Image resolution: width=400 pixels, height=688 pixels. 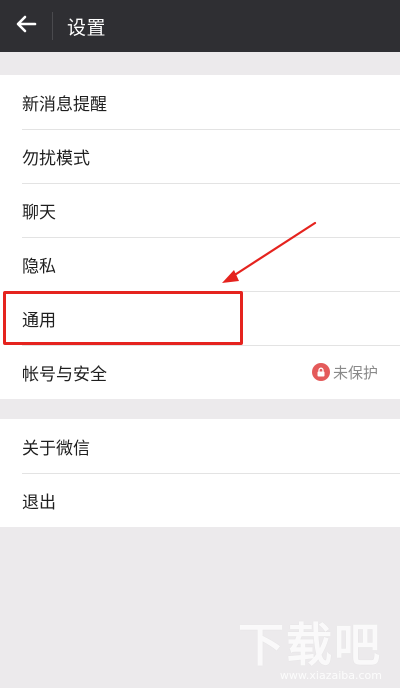 What do you see at coordinates (200, 446) in the screenshot?
I see `settings-item-about: 关于微信` at bounding box center [200, 446].